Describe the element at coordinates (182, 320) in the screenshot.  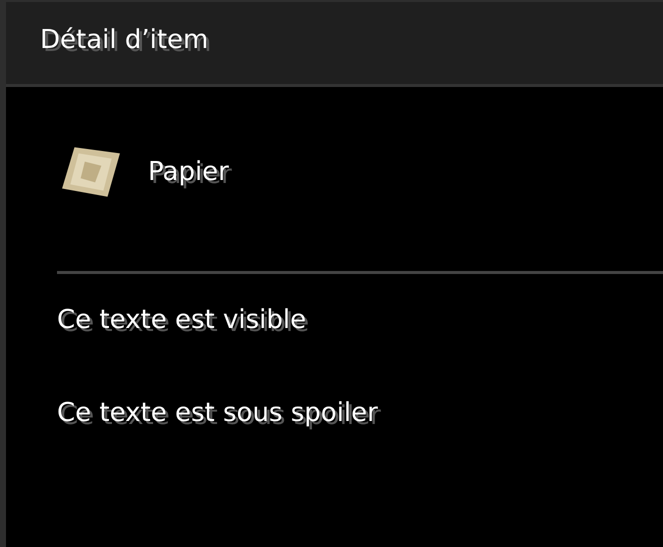
I see `description-text: Ce texte est visible` at that location.